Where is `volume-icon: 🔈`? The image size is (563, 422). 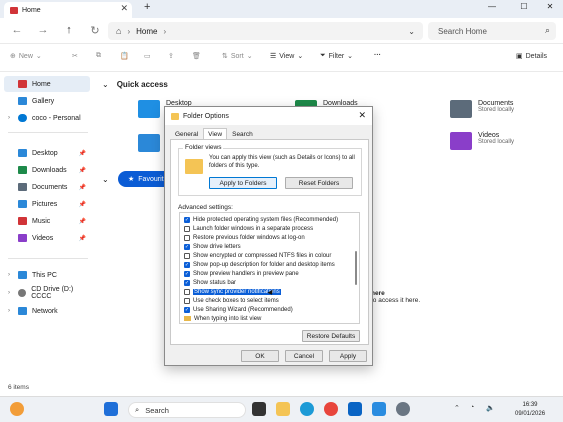
volume-icon: 🔈 is located at coordinates (490, 408).